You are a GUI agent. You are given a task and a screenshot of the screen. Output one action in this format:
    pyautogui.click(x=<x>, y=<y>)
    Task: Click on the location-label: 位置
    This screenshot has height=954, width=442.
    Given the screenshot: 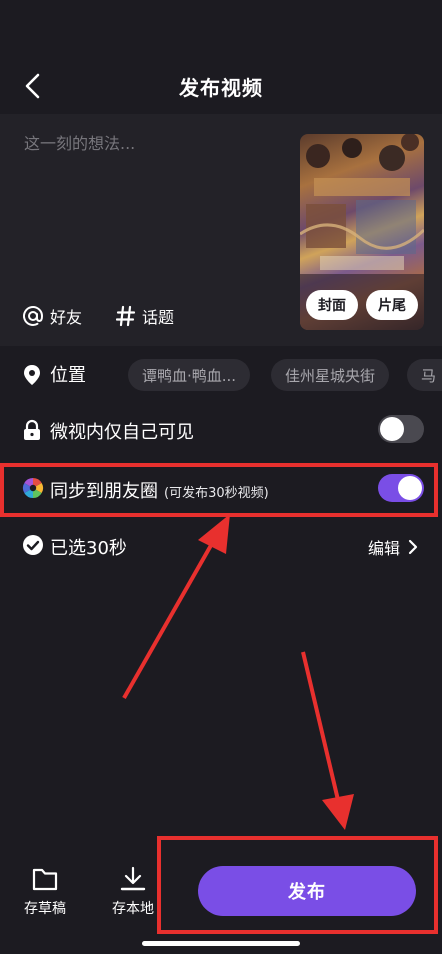 What is the action you would take?
    pyautogui.click(x=68, y=375)
    